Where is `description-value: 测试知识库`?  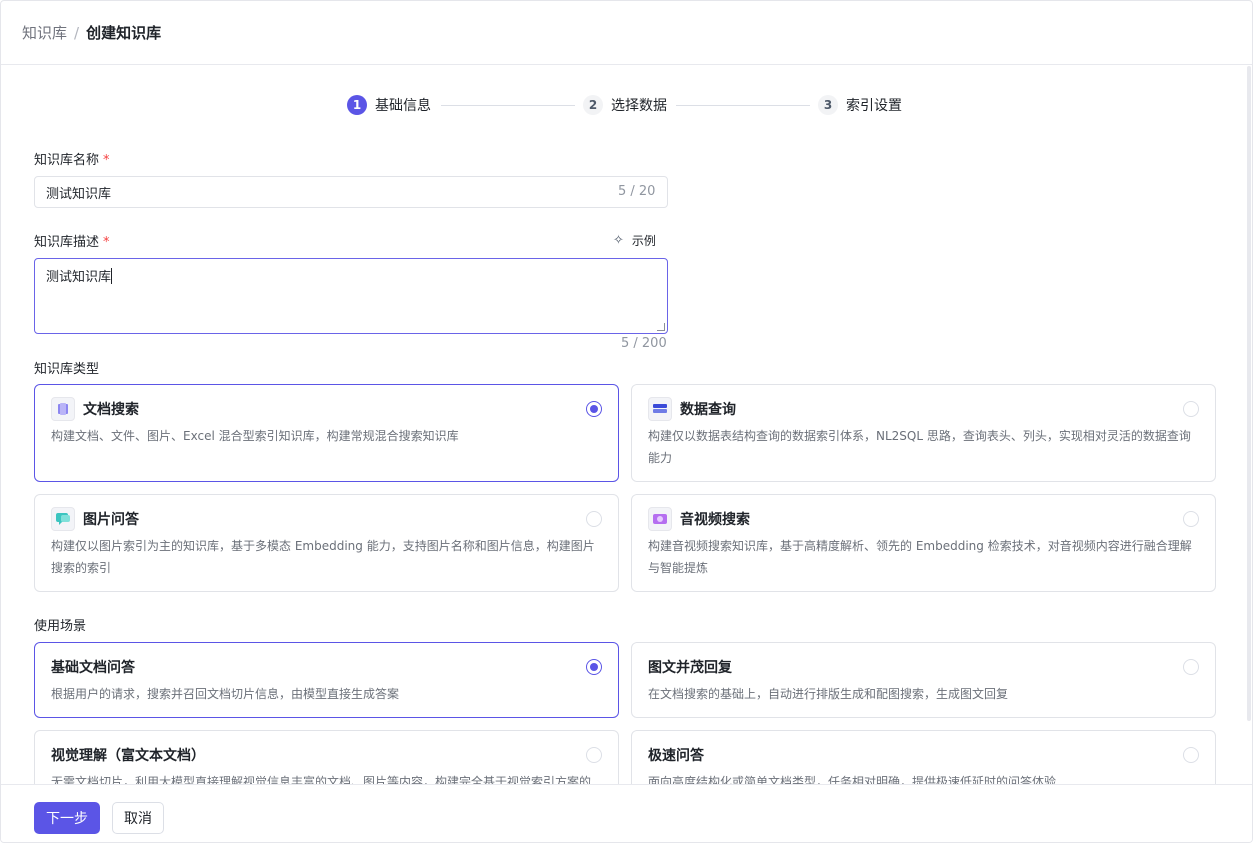
description-value: 测试知识库 is located at coordinates (79, 277).